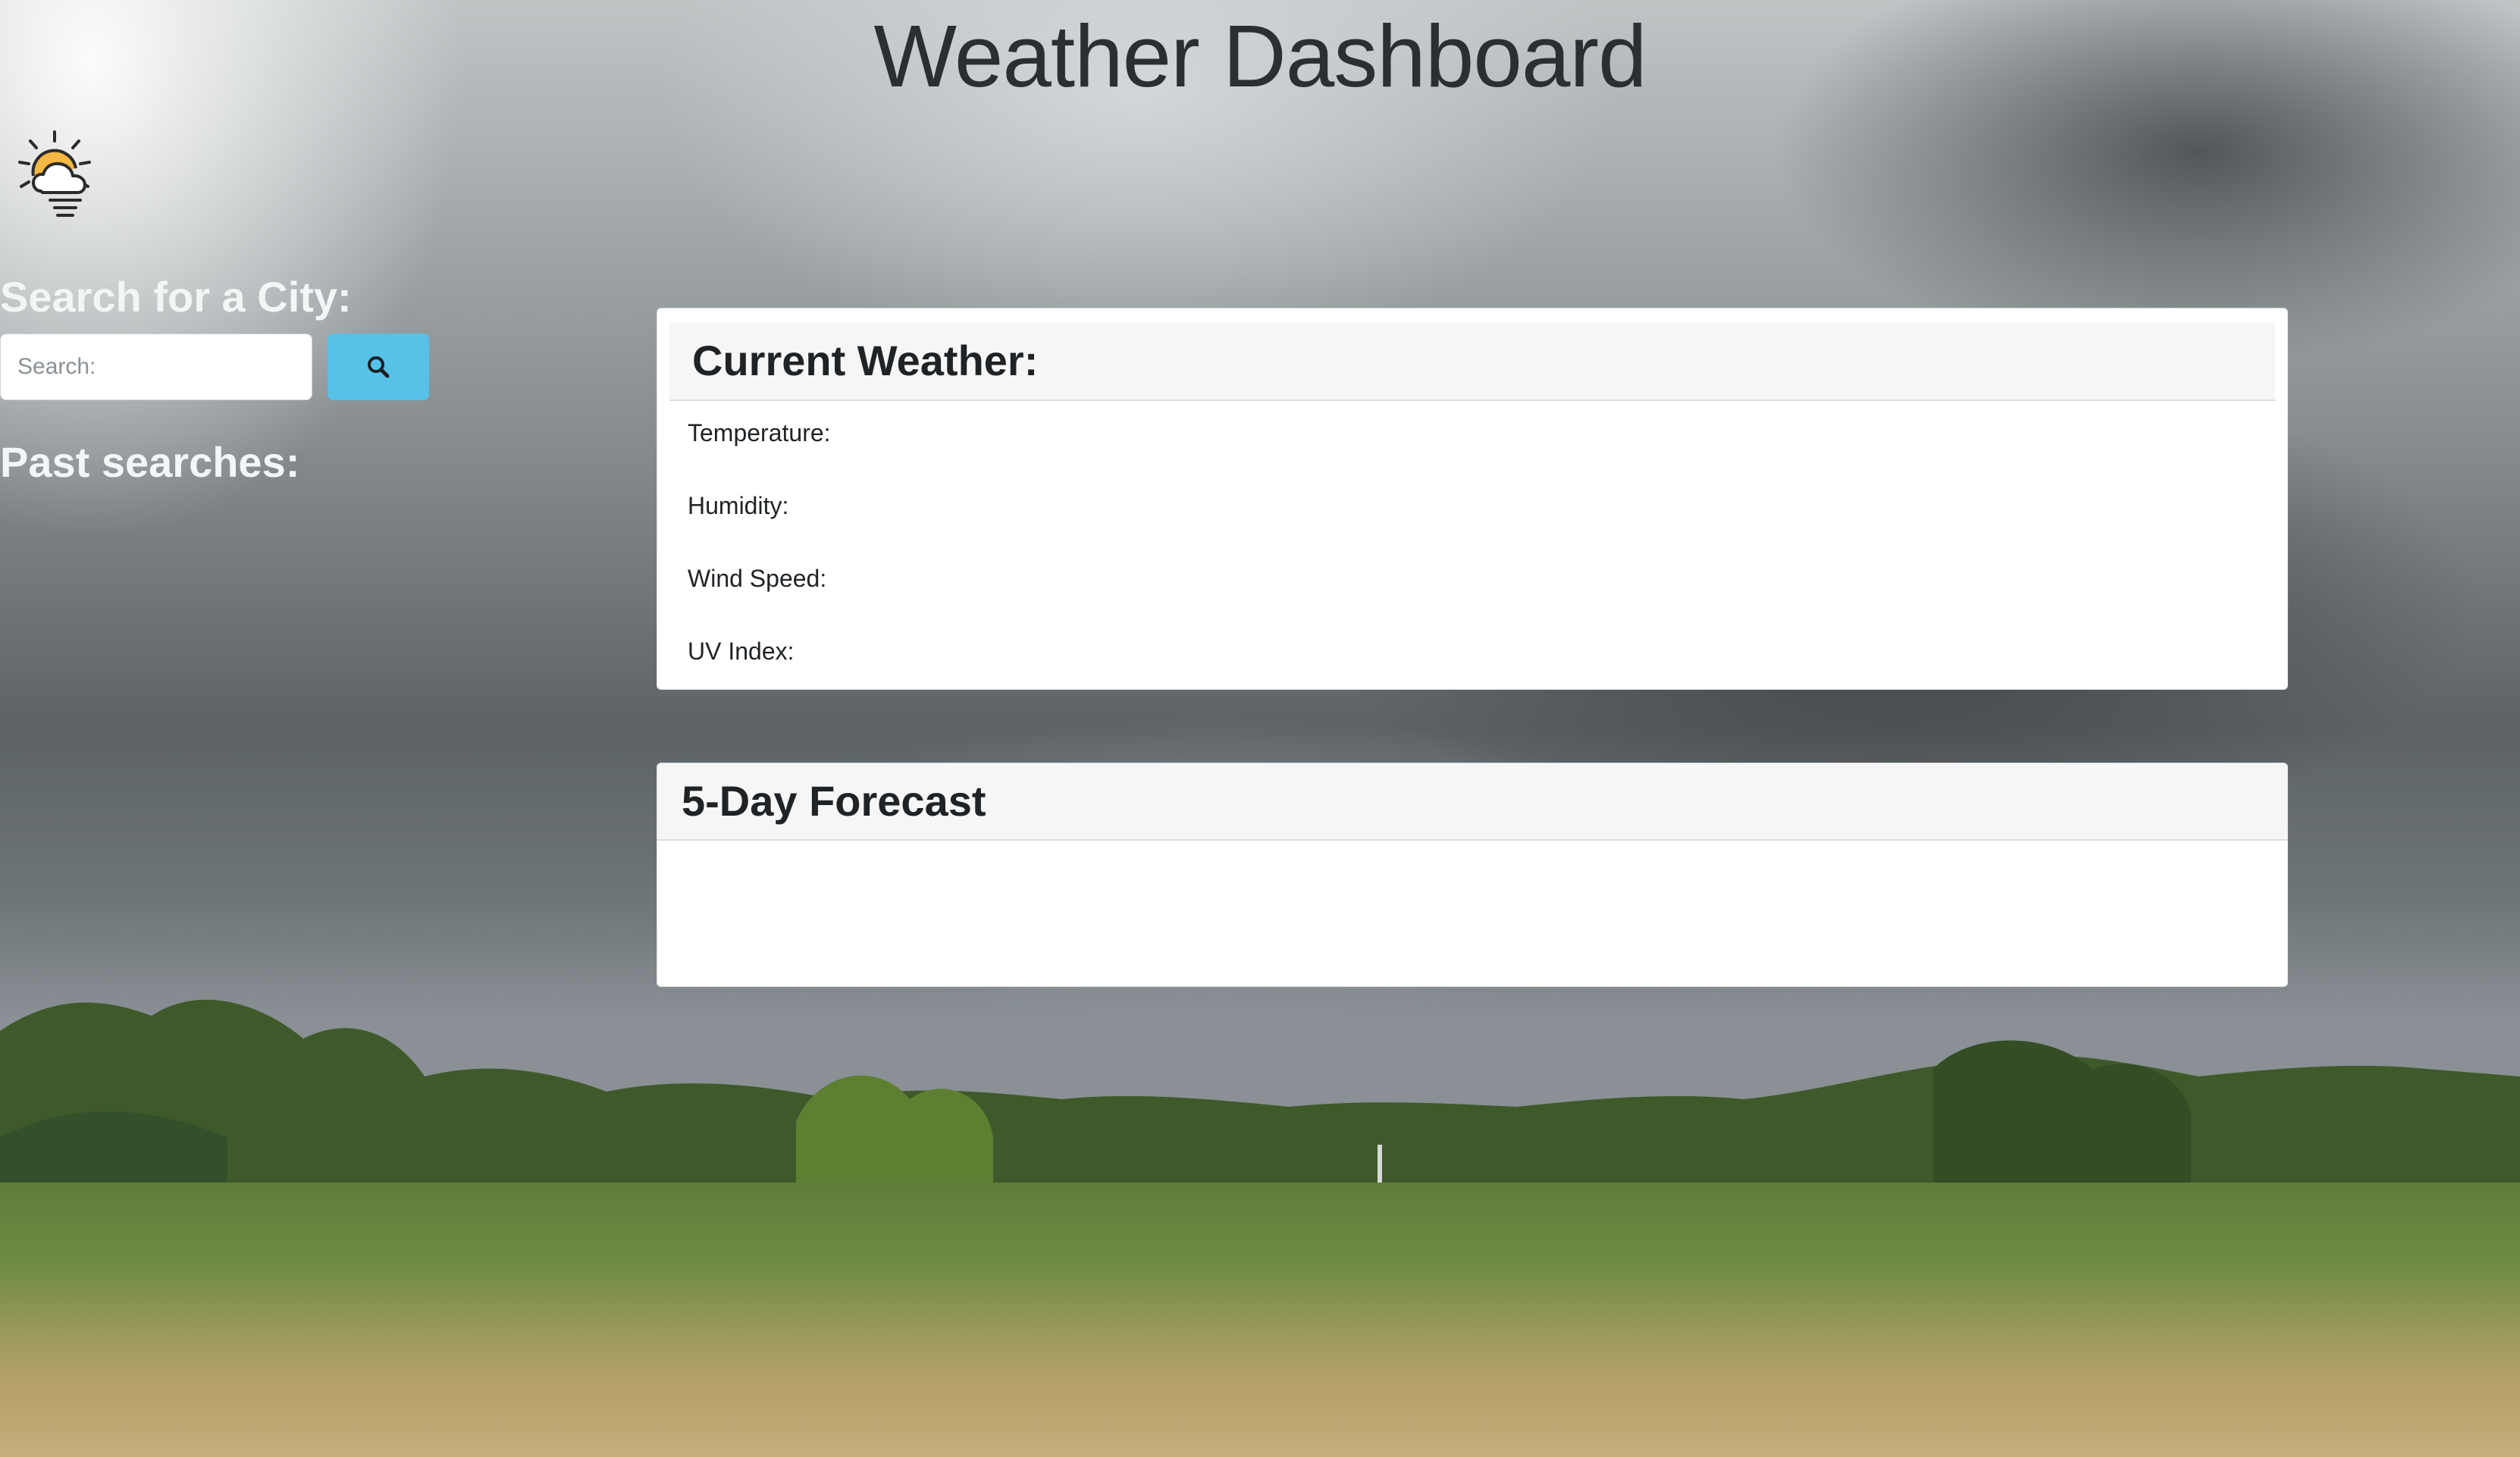 Image resolution: width=2520 pixels, height=1457 pixels. I want to click on search-icon, so click(379, 367).